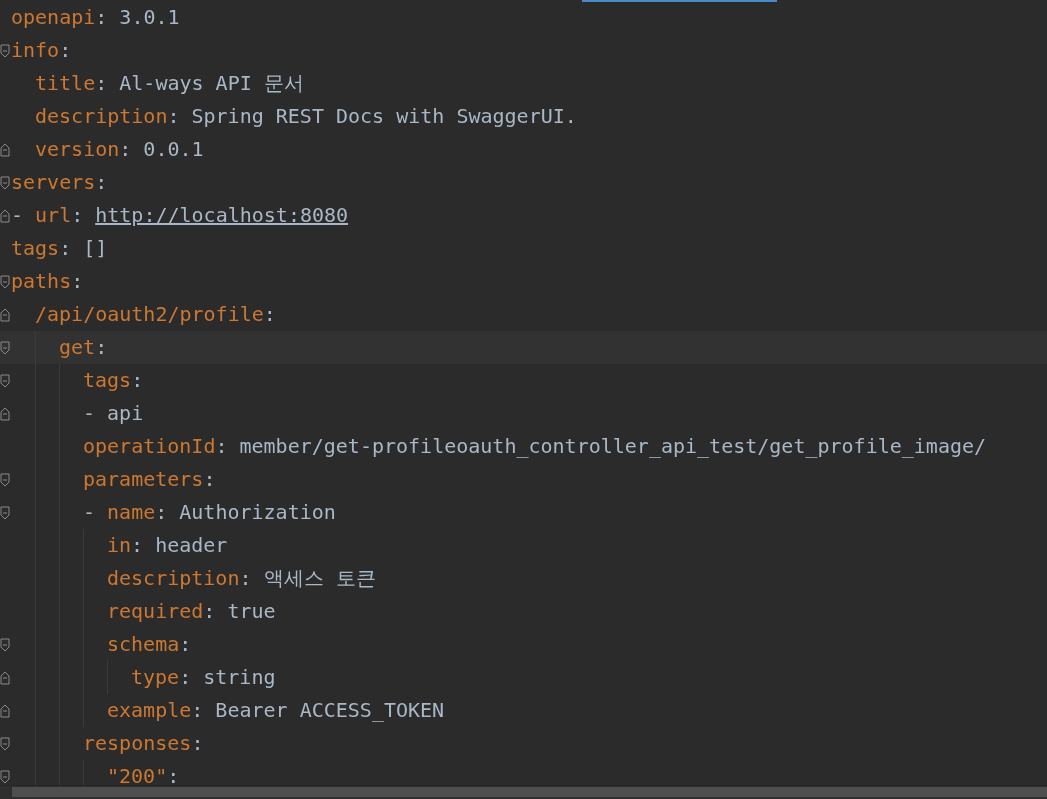 The height and width of the screenshot is (799, 1047). I want to click on yaml-key: get, so click(77, 347).